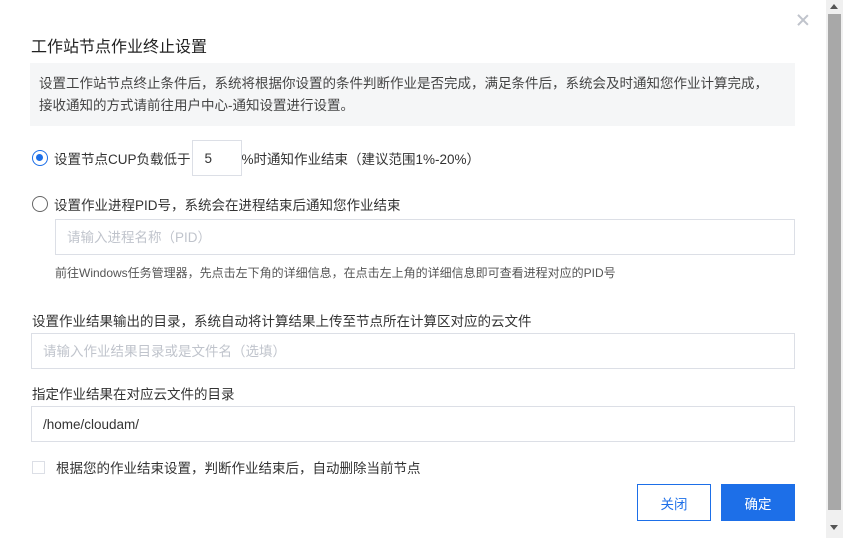 The image size is (843, 538). What do you see at coordinates (40, 158) in the screenshot?
I see `cpu-option-radio` at bounding box center [40, 158].